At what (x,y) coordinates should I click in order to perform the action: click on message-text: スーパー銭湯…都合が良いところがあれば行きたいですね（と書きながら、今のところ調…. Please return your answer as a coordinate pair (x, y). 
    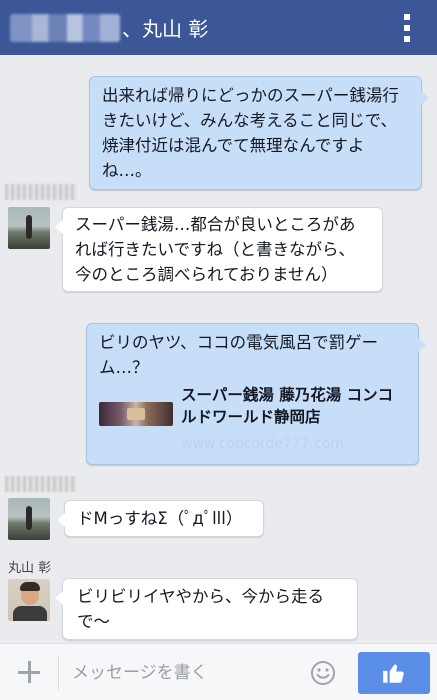
    Looking at the image, I should click on (215, 249).